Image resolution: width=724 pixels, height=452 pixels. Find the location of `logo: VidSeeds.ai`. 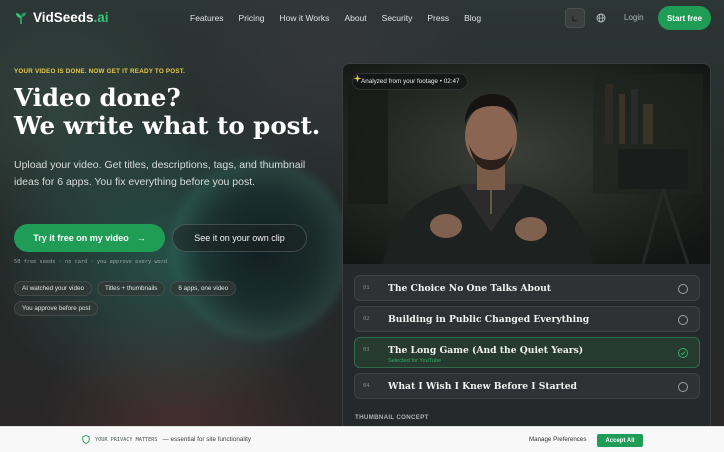

logo: VidSeeds.ai is located at coordinates (61, 17).